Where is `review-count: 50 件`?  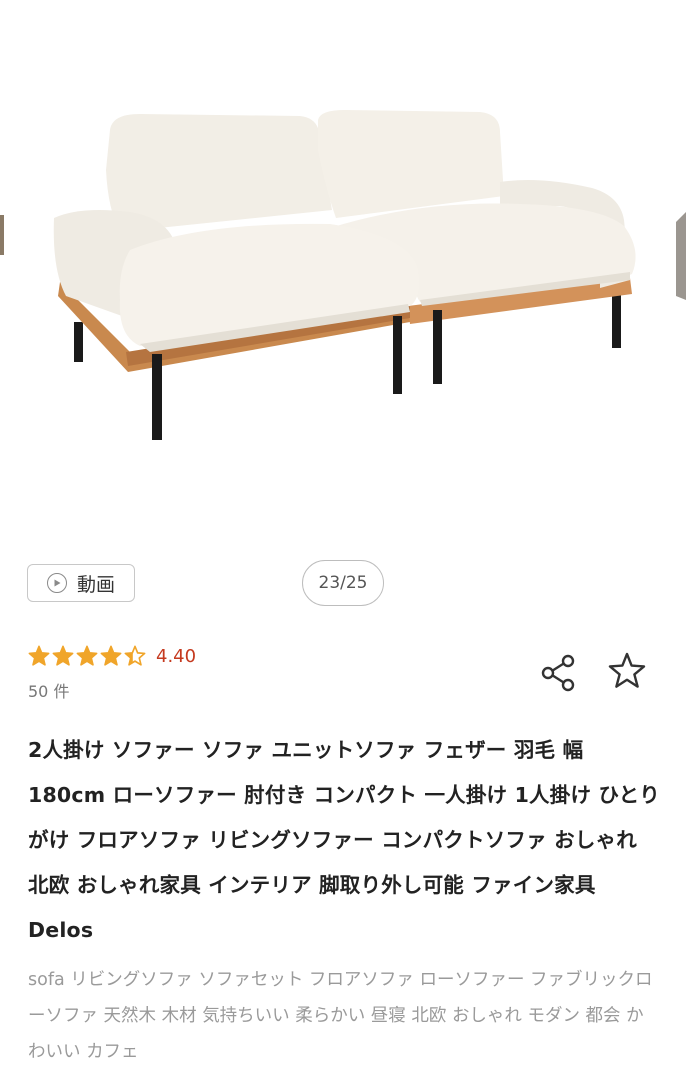
review-count: 50 件 is located at coordinates (48, 690).